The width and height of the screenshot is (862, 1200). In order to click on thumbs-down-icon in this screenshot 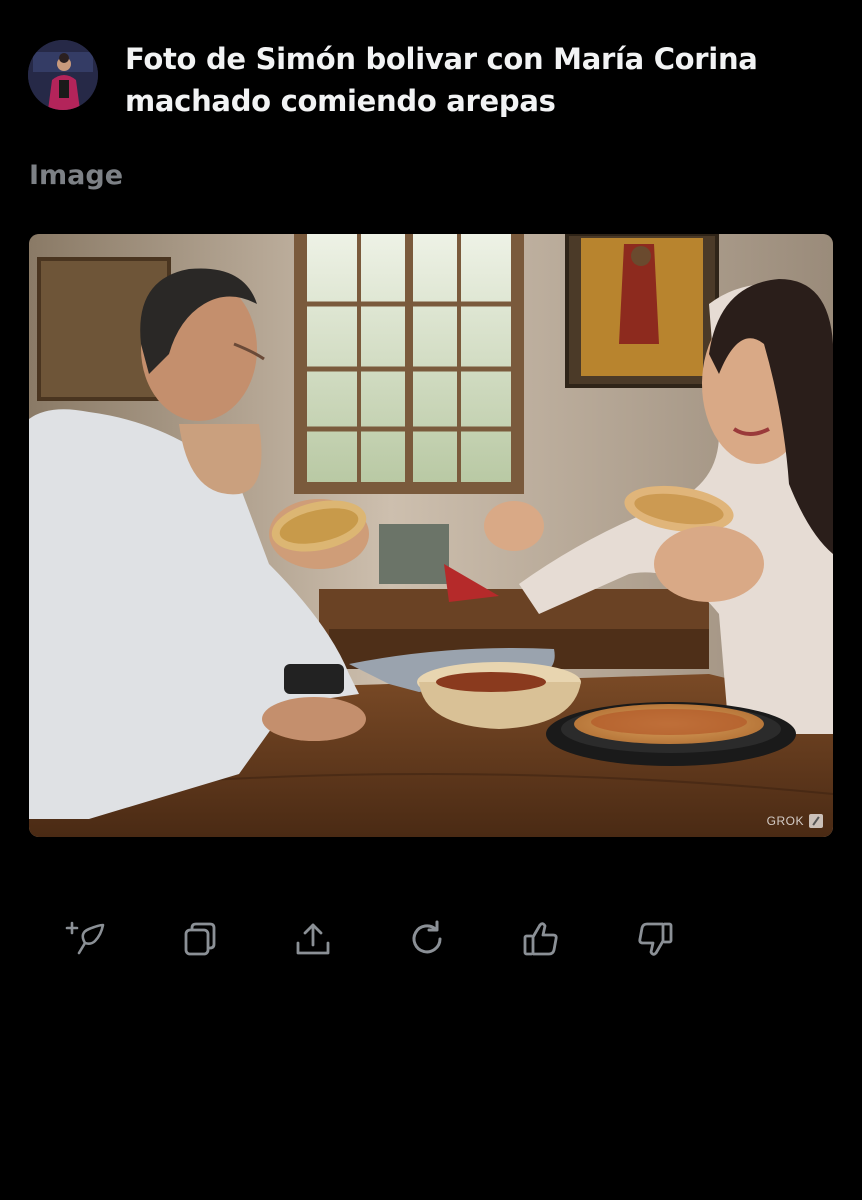, I will do `click(655, 939)`.